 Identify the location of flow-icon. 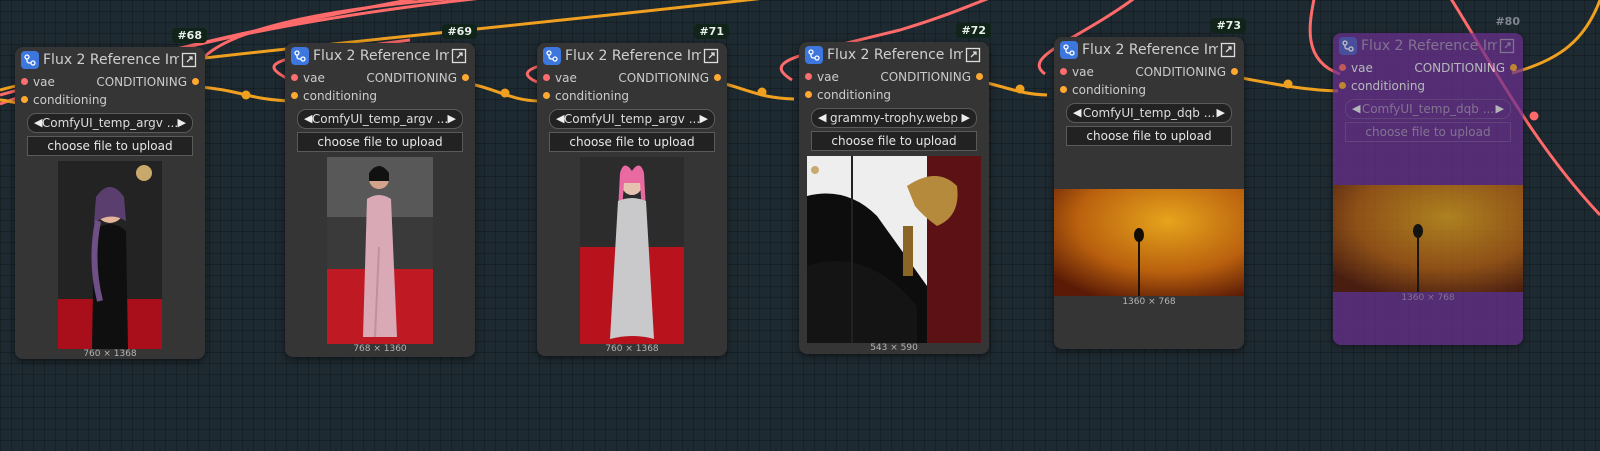
(1348, 46).